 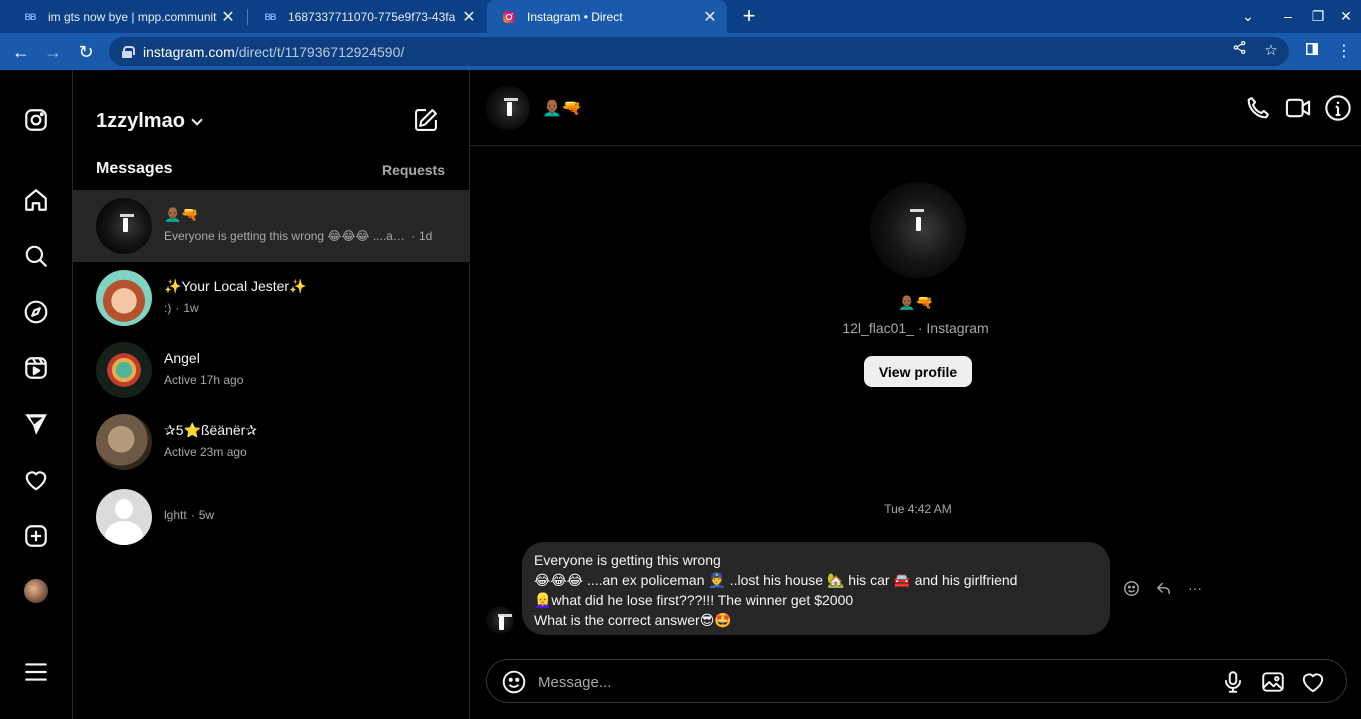 What do you see at coordinates (878, 682) in the screenshot?
I see `message-input` at bounding box center [878, 682].